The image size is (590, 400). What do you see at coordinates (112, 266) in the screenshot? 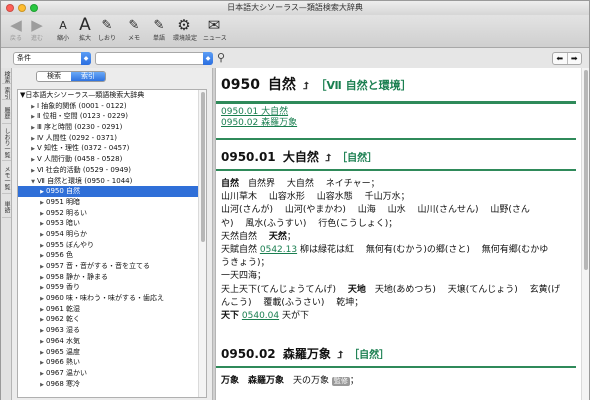
I see `tree-row: ▶ 0957 音・音がする・音を立てる` at bounding box center [112, 266].